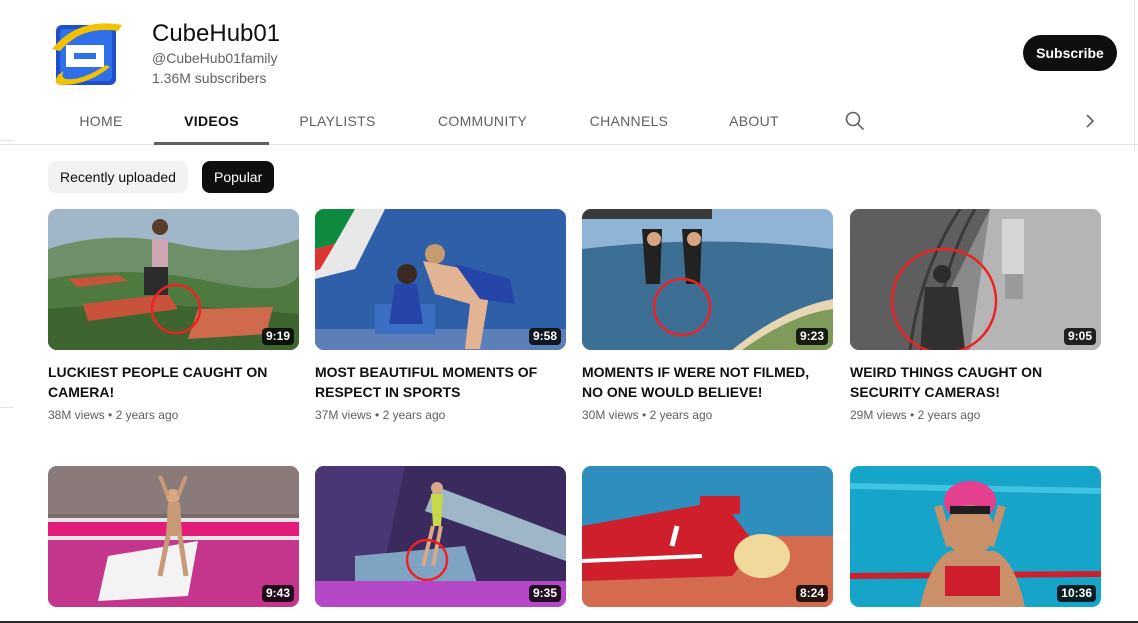  I want to click on search-icon, so click(855, 121).